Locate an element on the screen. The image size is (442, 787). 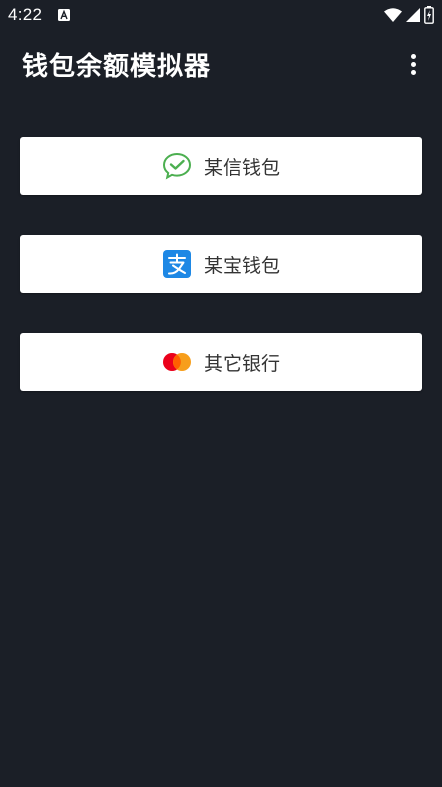
alipay-wallet-label: 某宝钱包 is located at coordinates (241, 265).